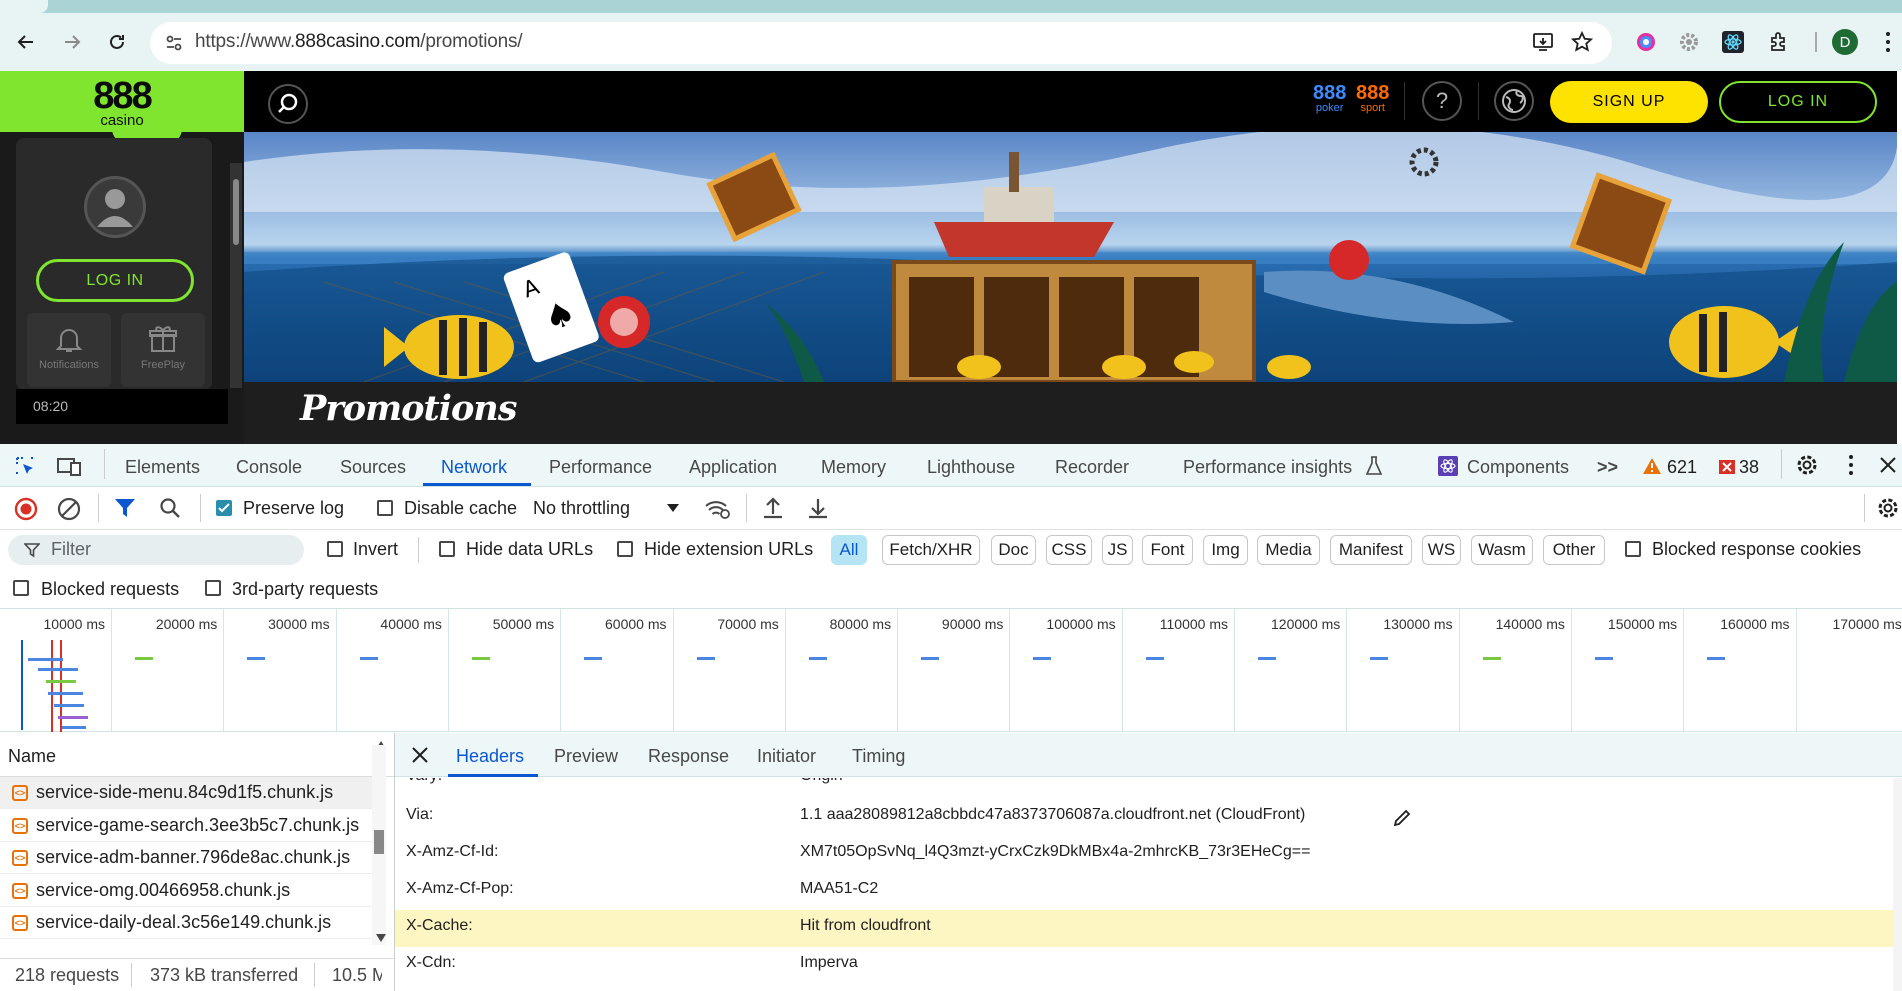 The width and height of the screenshot is (1902, 991). What do you see at coordinates (69, 509) in the screenshot?
I see `clear-log-icon` at bounding box center [69, 509].